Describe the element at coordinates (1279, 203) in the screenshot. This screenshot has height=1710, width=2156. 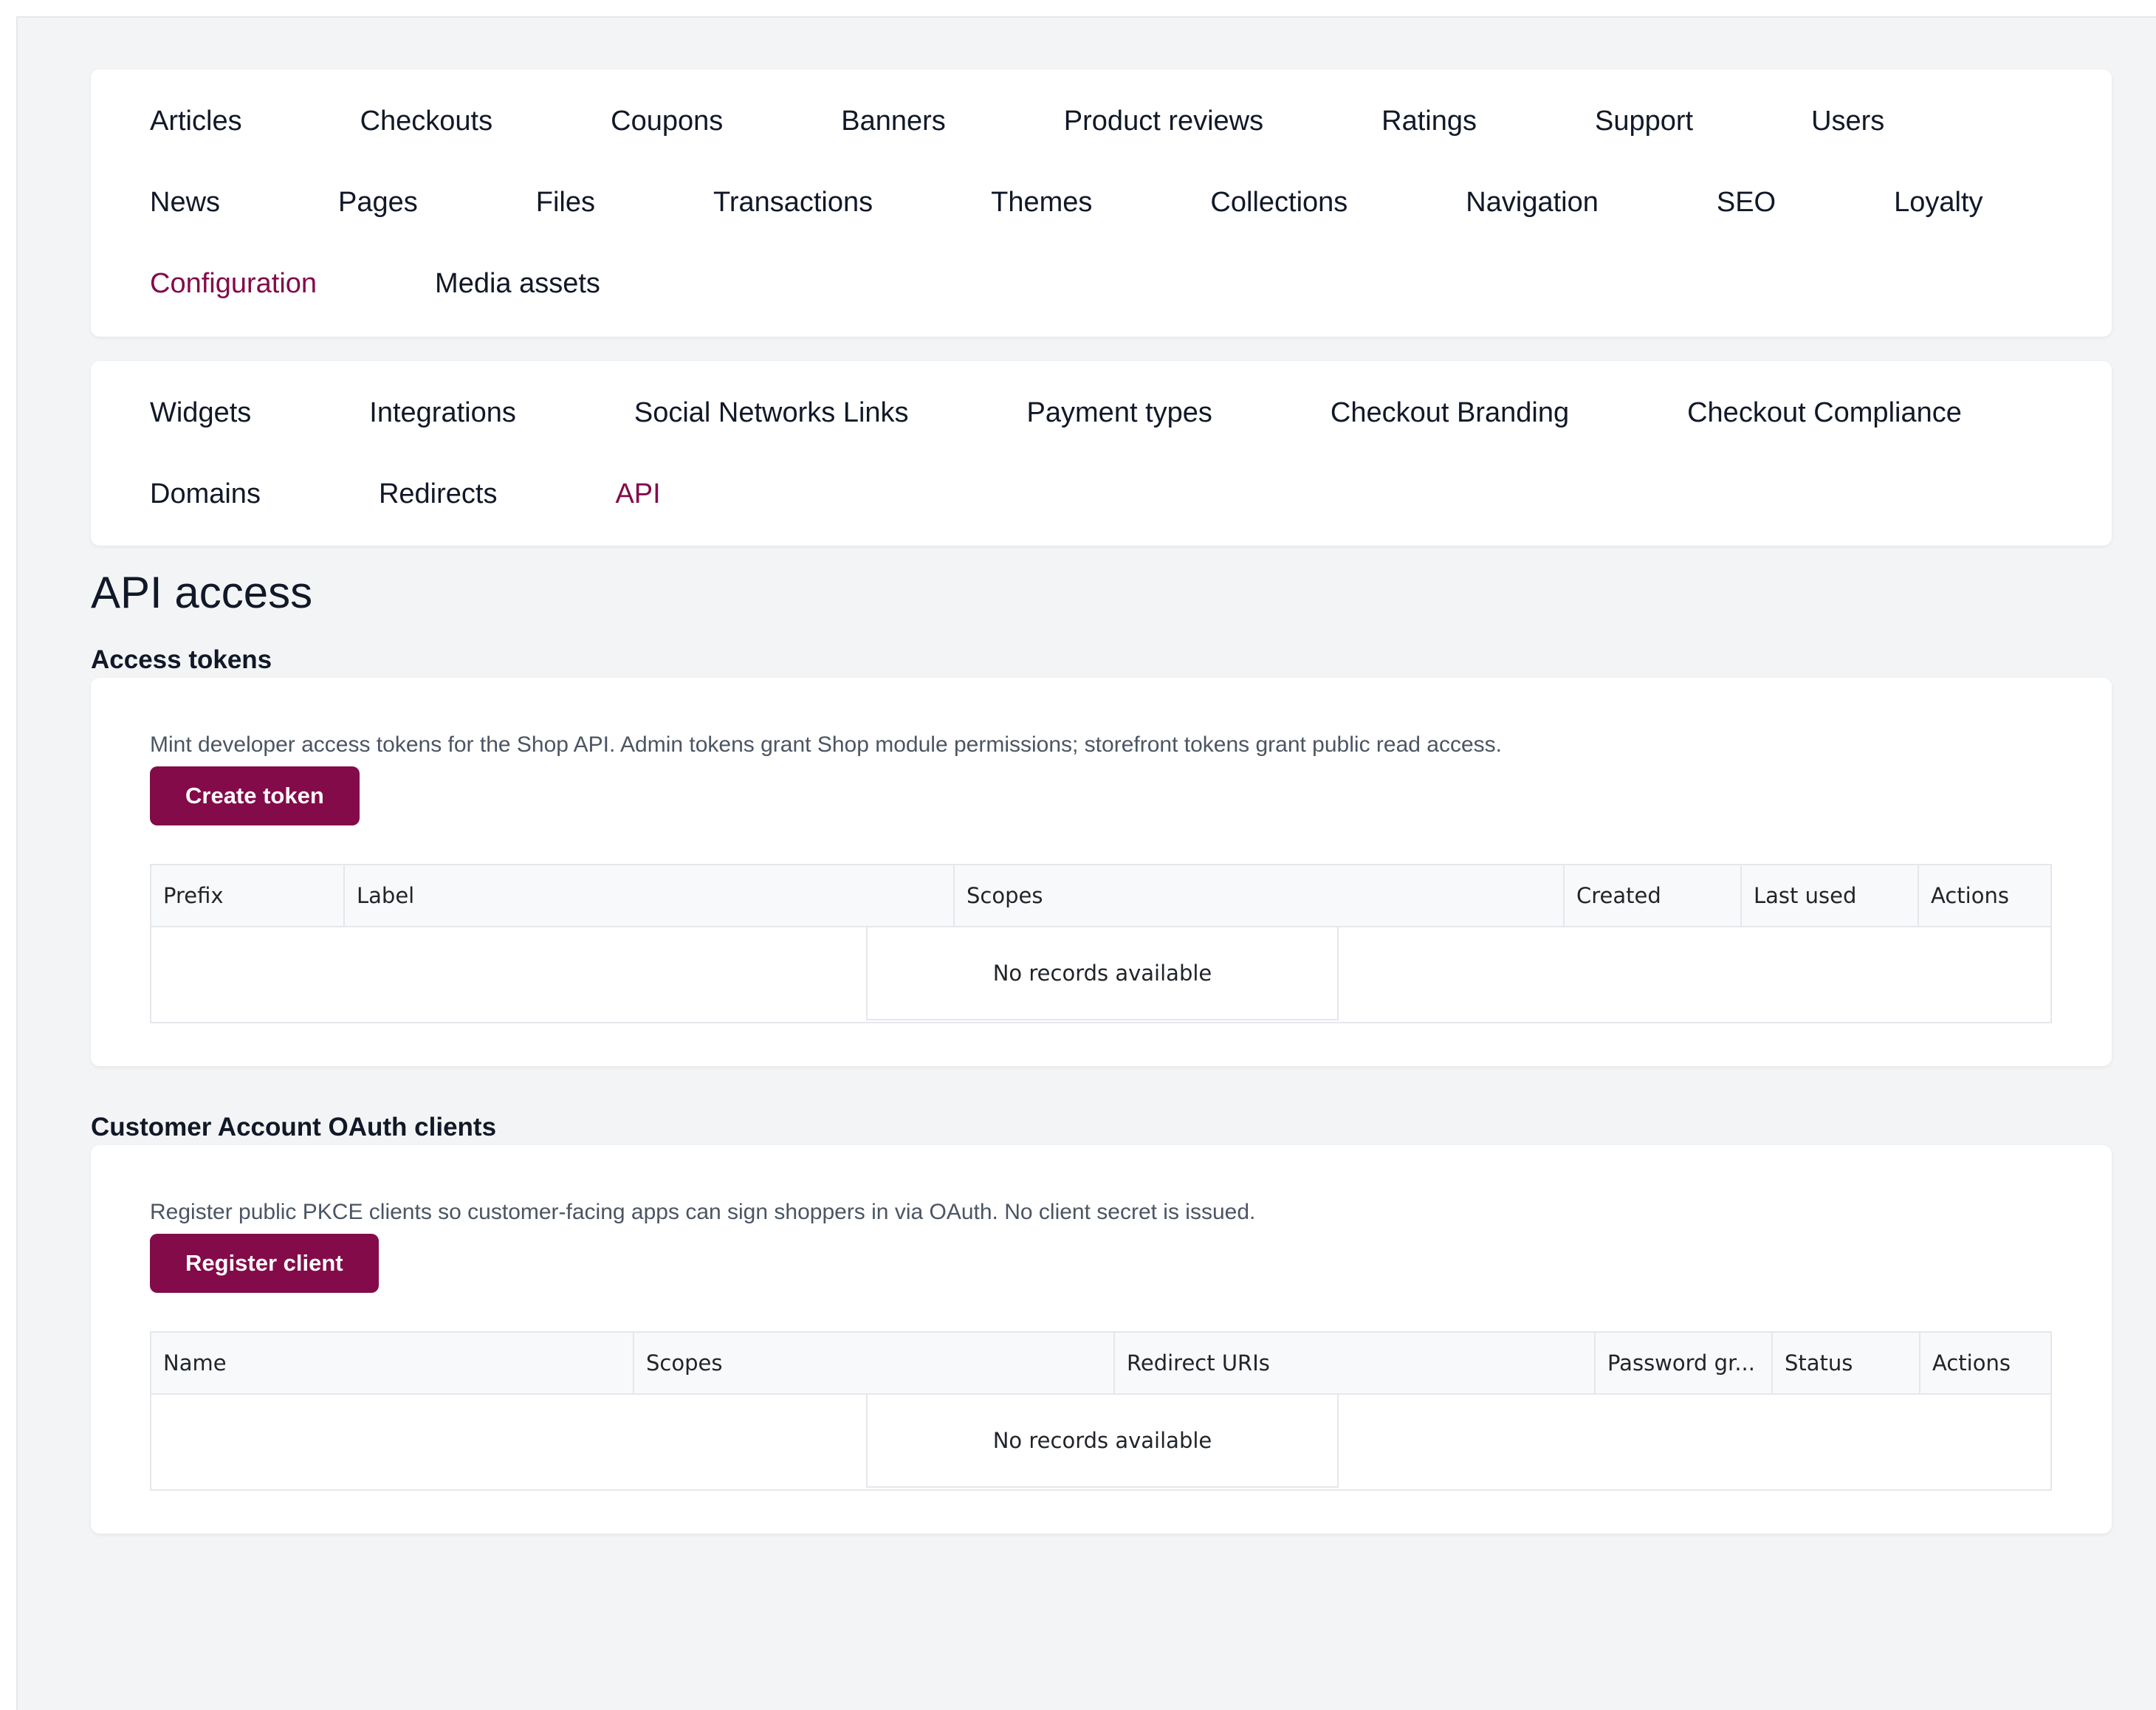
I see `nav-item-collections: Collections` at that location.